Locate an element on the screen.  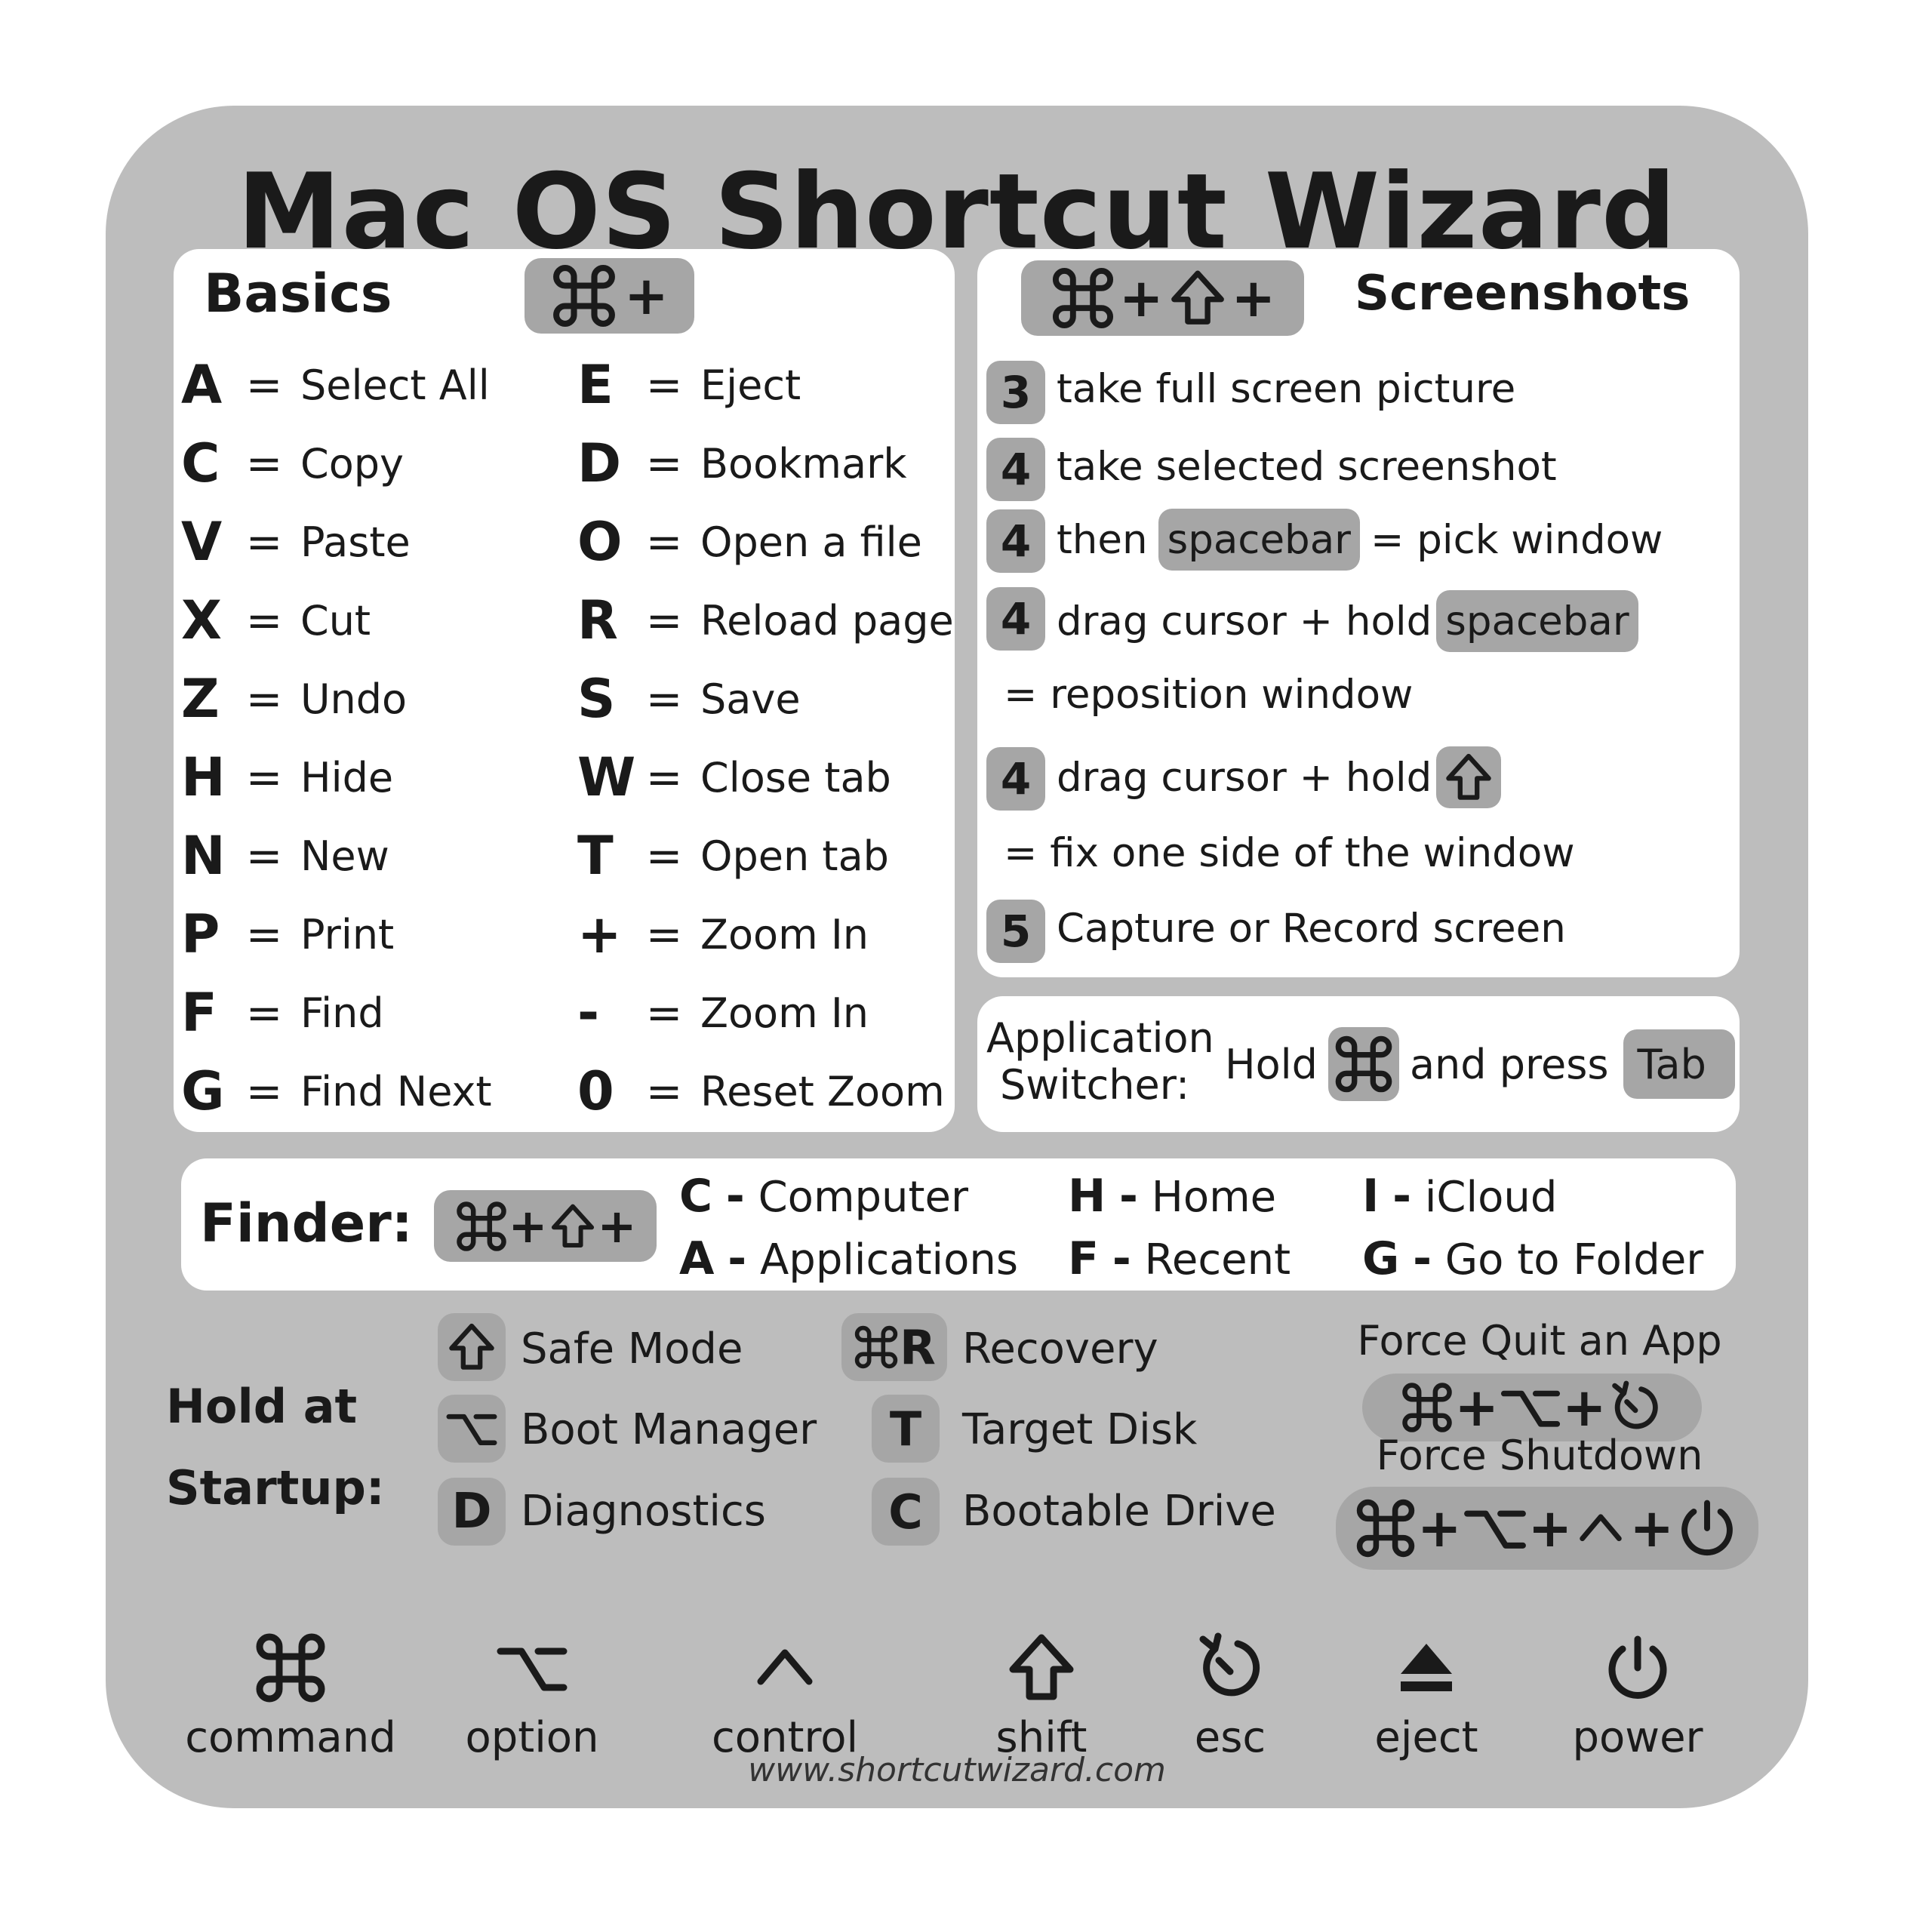
shortcut-key: X is located at coordinates (201, 620).